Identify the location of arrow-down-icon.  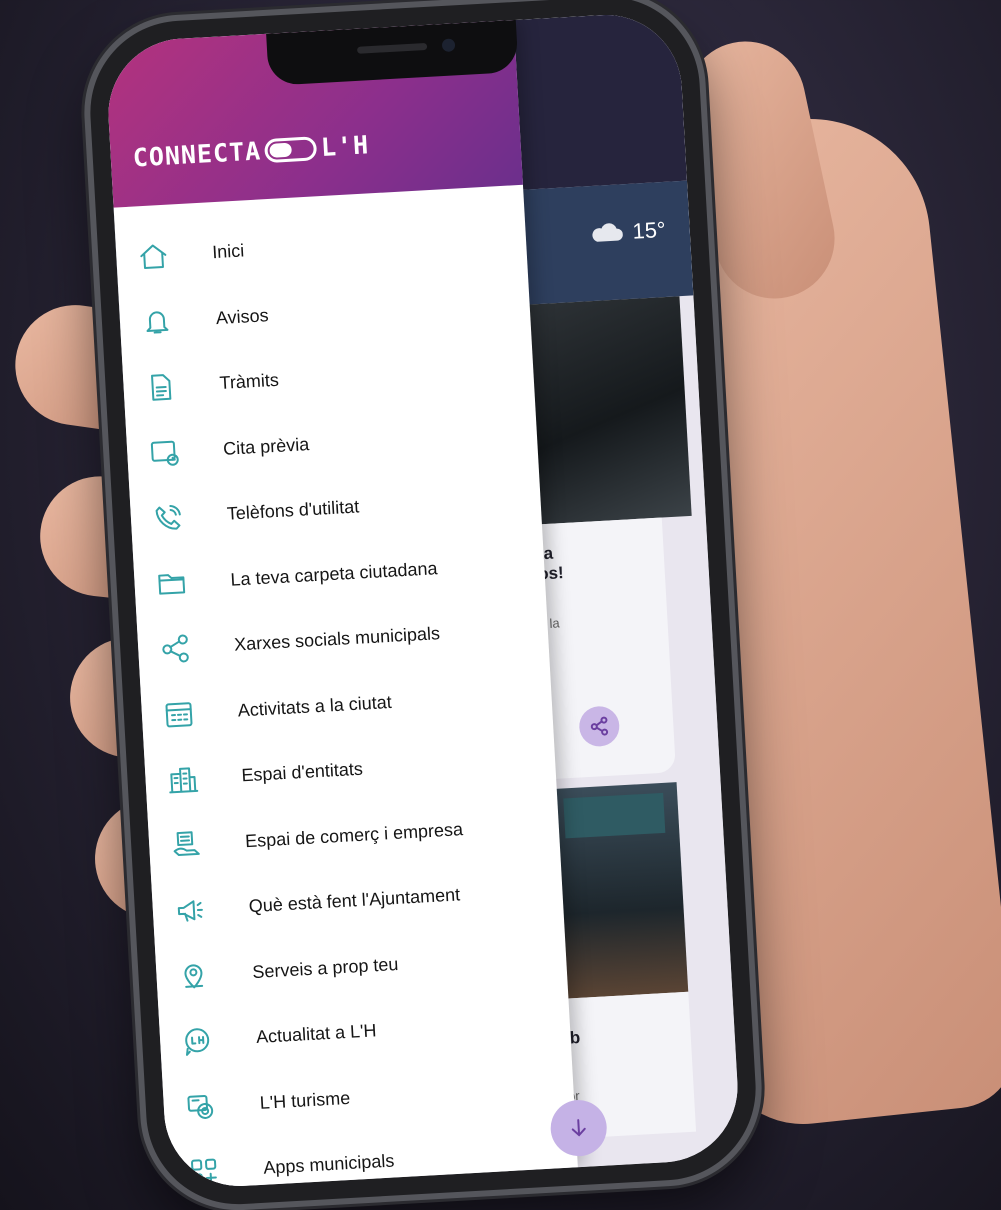
(578, 1128).